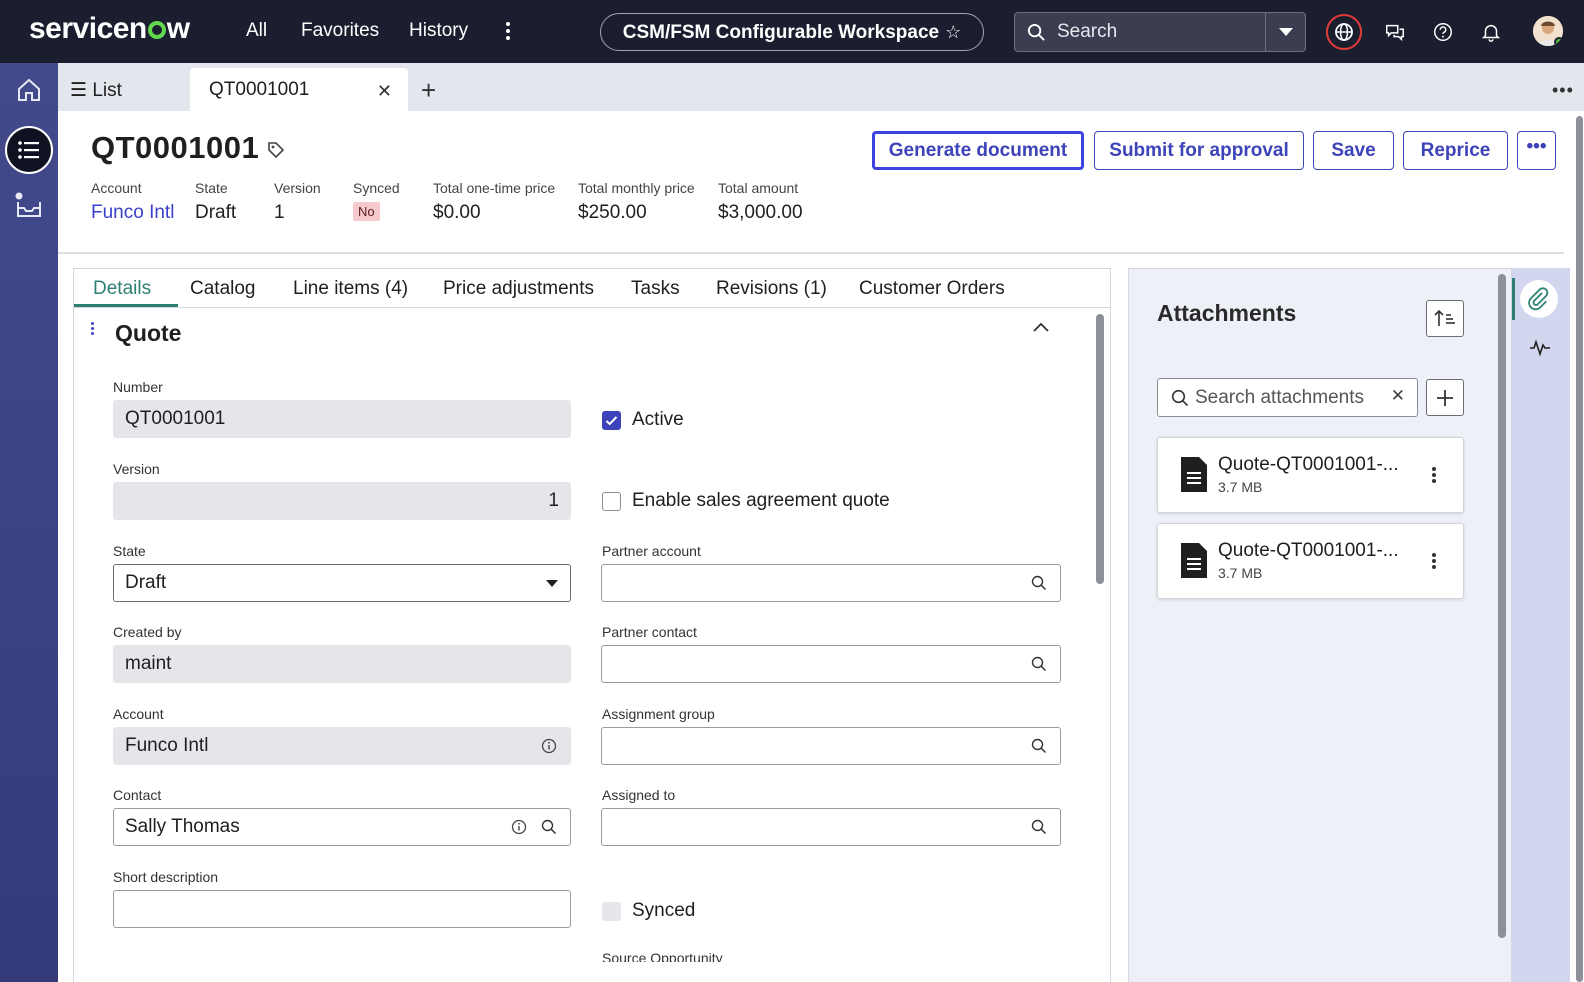 This screenshot has height=982, width=1584. I want to click on meta-synced-label: Synced, so click(376, 188).